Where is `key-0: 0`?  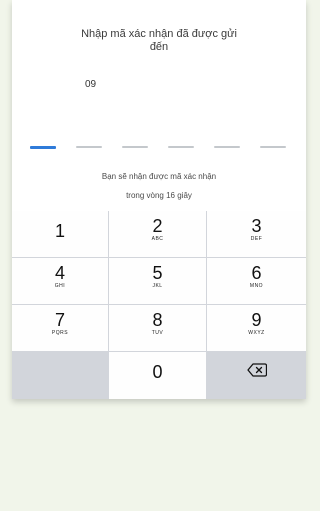 key-0: 0 is located at coordinates (157, 375).